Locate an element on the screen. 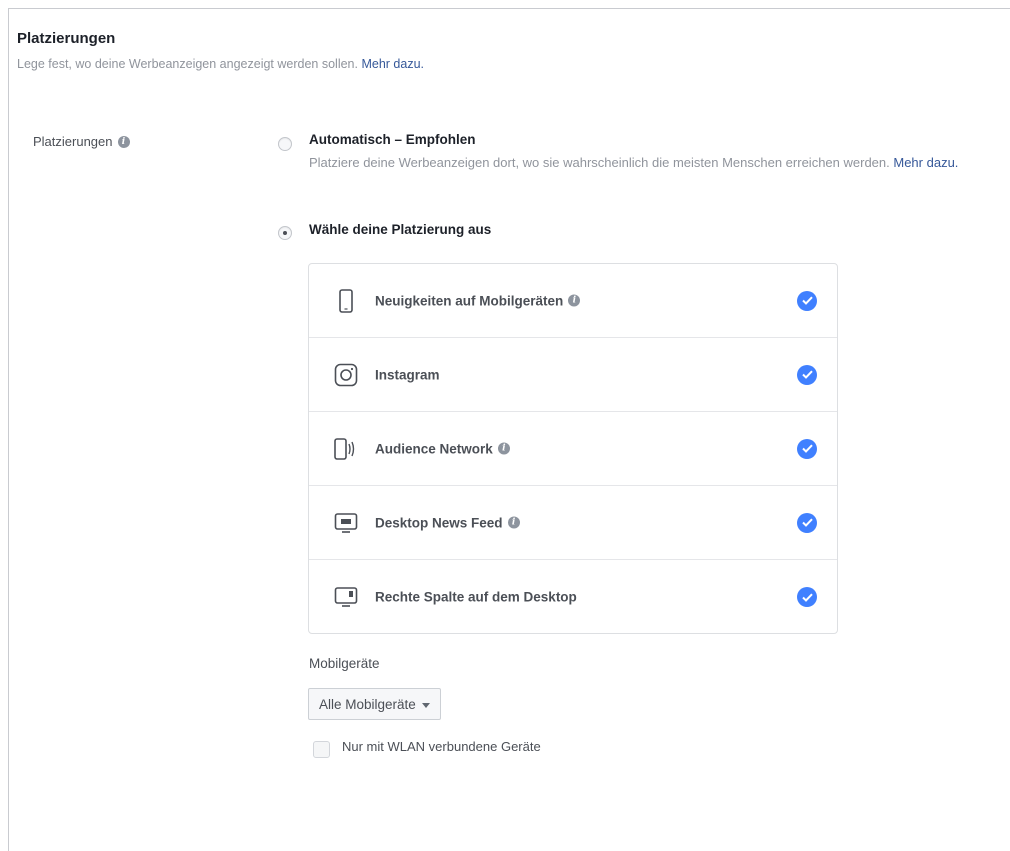 The height and width of the screenshot is (851, 1010). placement-item-label: Neuigkeiten auf Mobilgeräten i is located at coordinates (478, 300).